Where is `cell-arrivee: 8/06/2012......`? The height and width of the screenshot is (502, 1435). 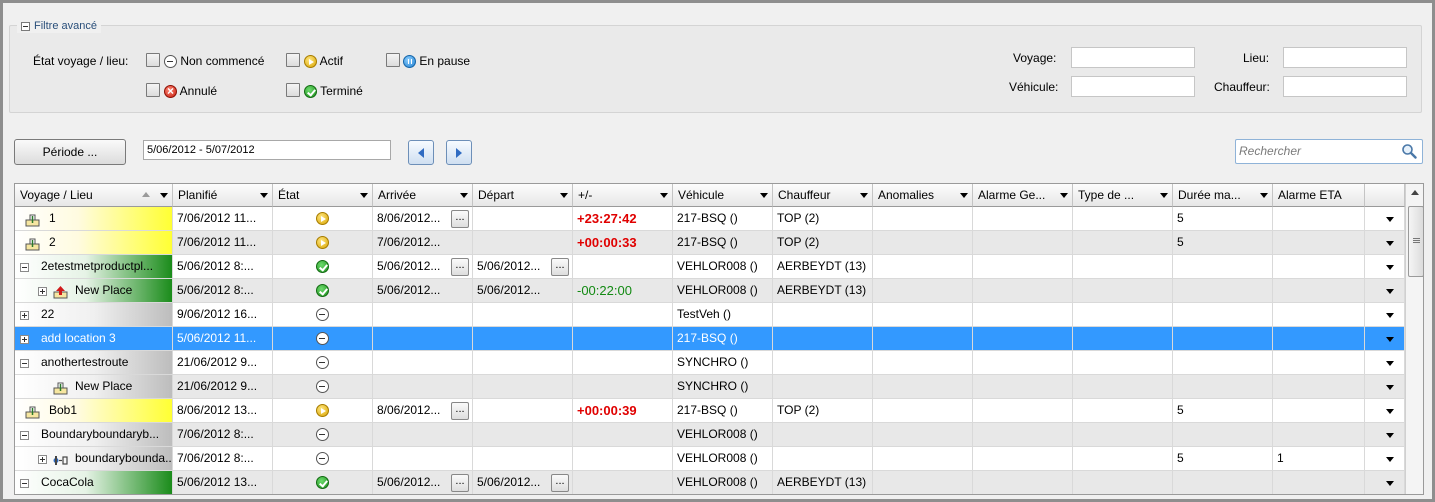
cell-arrivee: 8/06/2012...... is located at coordinates (423, 411).